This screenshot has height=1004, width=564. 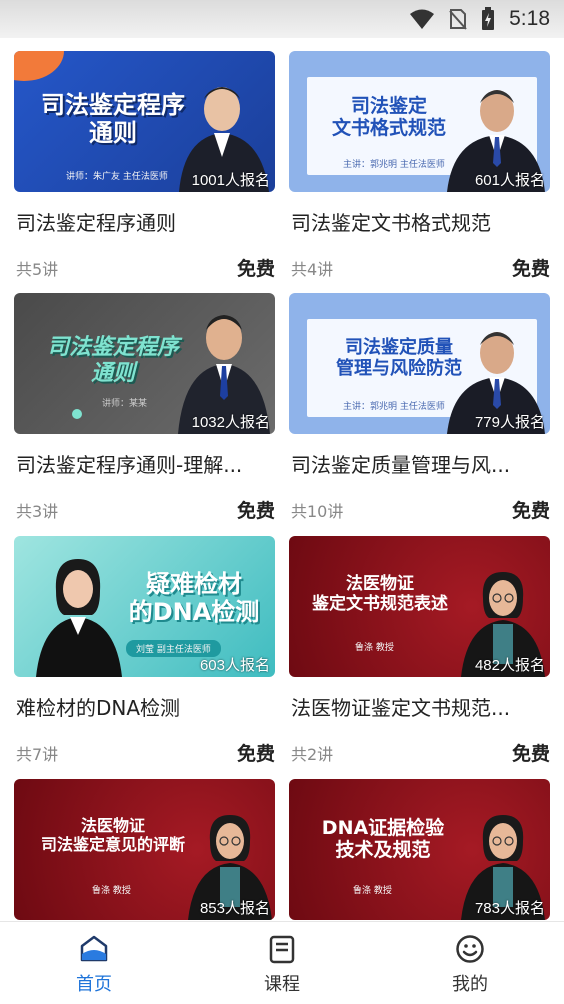 I want to click on home-icon, so click(x=94, y=948).